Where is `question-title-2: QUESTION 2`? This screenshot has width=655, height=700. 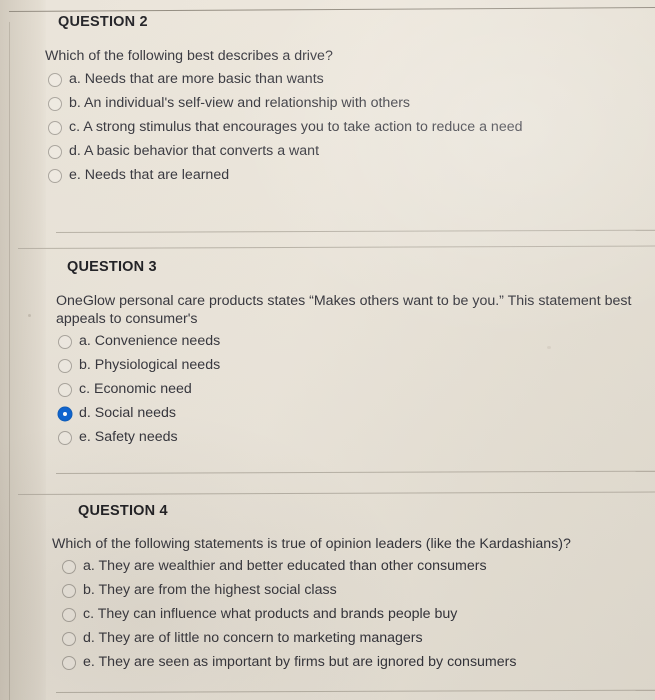 question-title-2: QUESTION 2 is located at coordinates (103, 22).